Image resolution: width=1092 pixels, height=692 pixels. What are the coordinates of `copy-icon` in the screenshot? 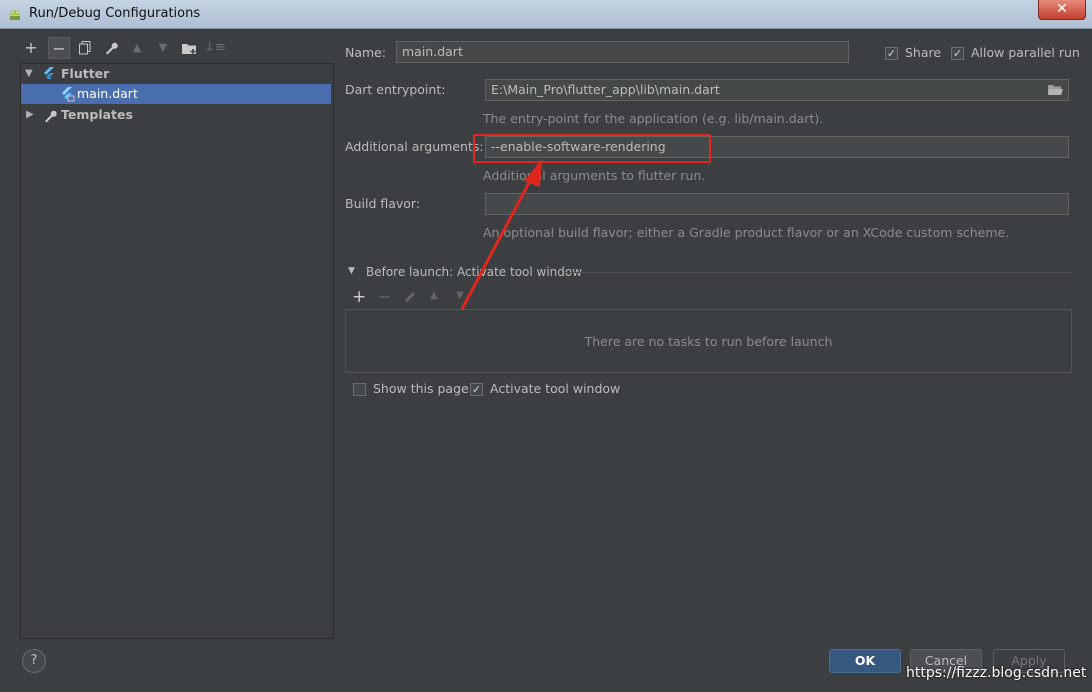 It's located at (85, 48).